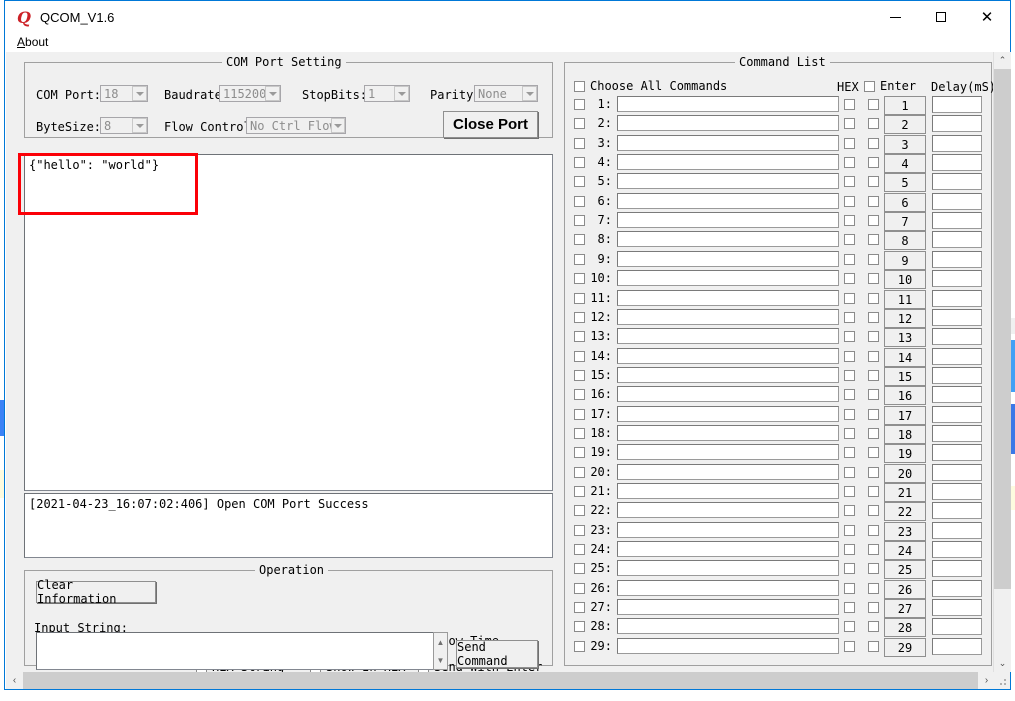 This screenshot has width=1015, height=701. Describe the element at coordinates (905, 492) in the screenshot. I see `command-row-send-button: 21` at that location.